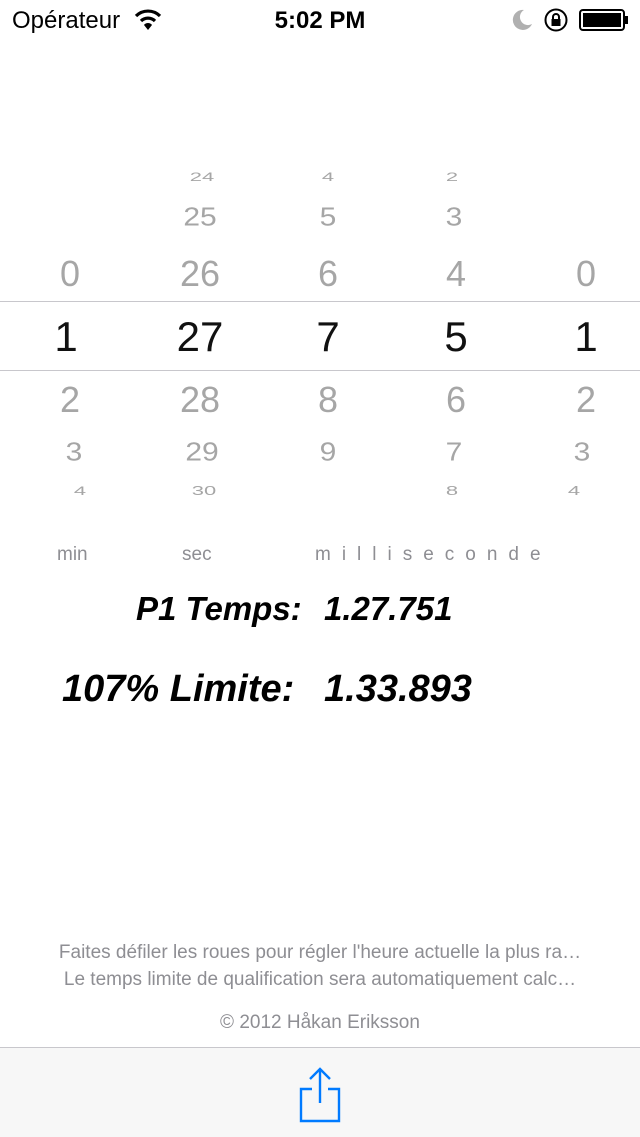 Image resolution: width=640 pixels, height=1137 pixels. What do you see at coordinates (72, 554) in the screenshot?
I see `minutes-label: min` at bounding box center [72, 554].